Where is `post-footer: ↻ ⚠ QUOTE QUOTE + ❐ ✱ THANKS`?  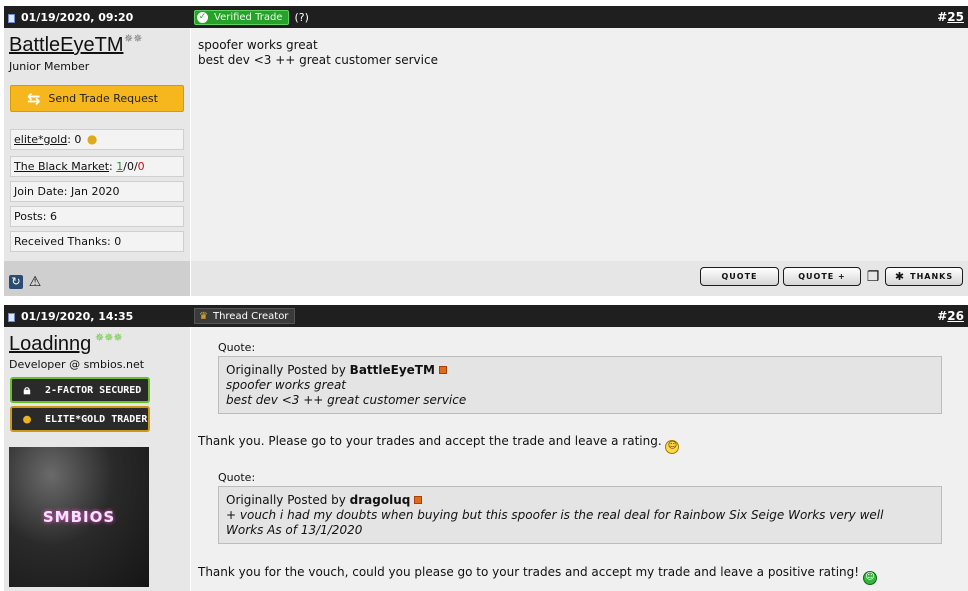
post-footer: ↻ ⚠ QUOTE QUOTE + ❐ ✱ THANKS is located at coordinates (486, 278).